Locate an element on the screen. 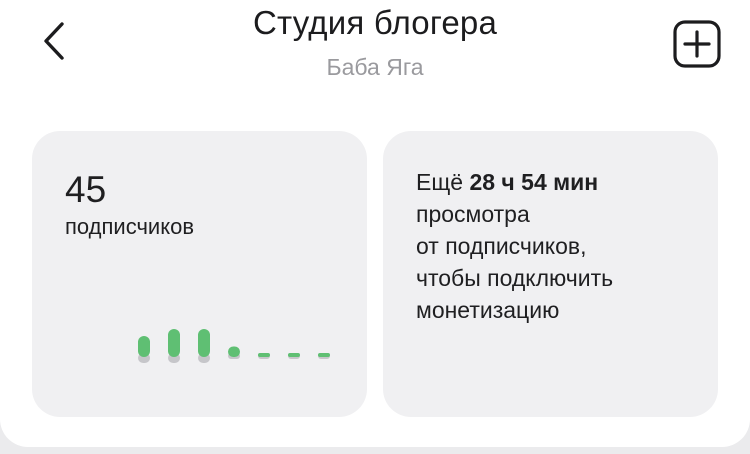  subscribers-chart is located at coordinates (234, 346).